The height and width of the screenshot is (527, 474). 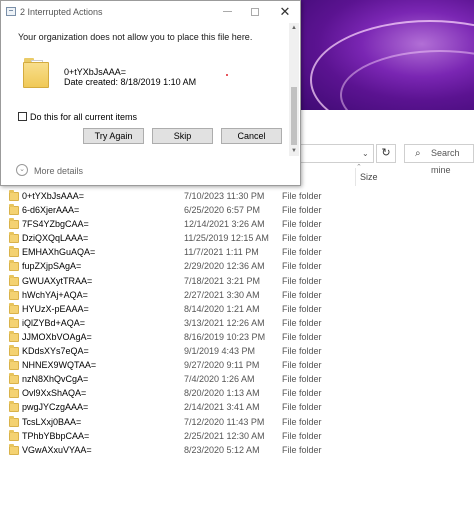 I want to click on scroll-thumb, so click(x=294, y=116).